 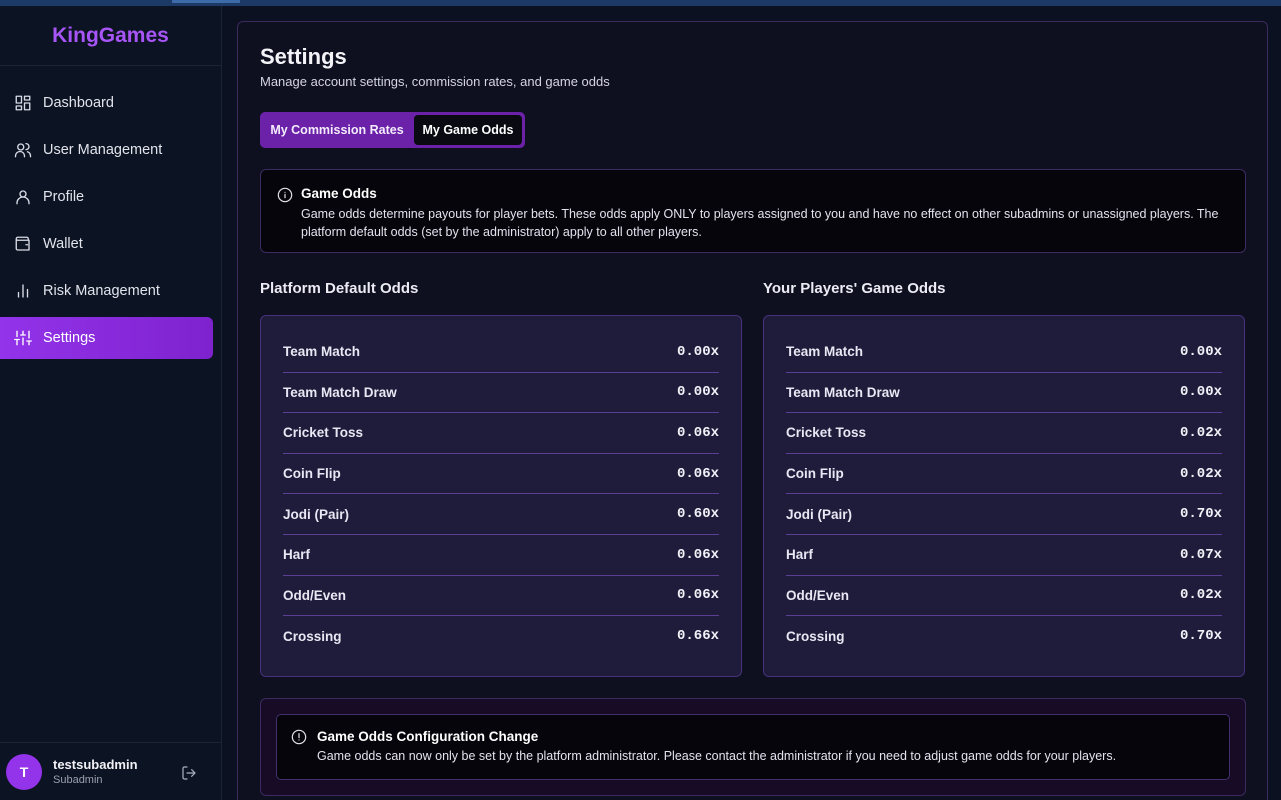 I want to click on odds-row: Jodi (Pair) 0.60x, so click(x=501, y=514).